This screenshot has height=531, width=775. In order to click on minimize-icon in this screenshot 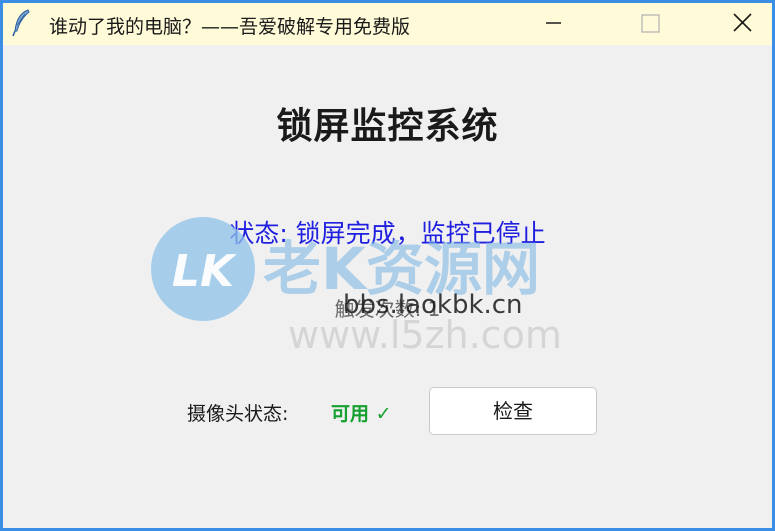, I will do `click(553, 23)`.